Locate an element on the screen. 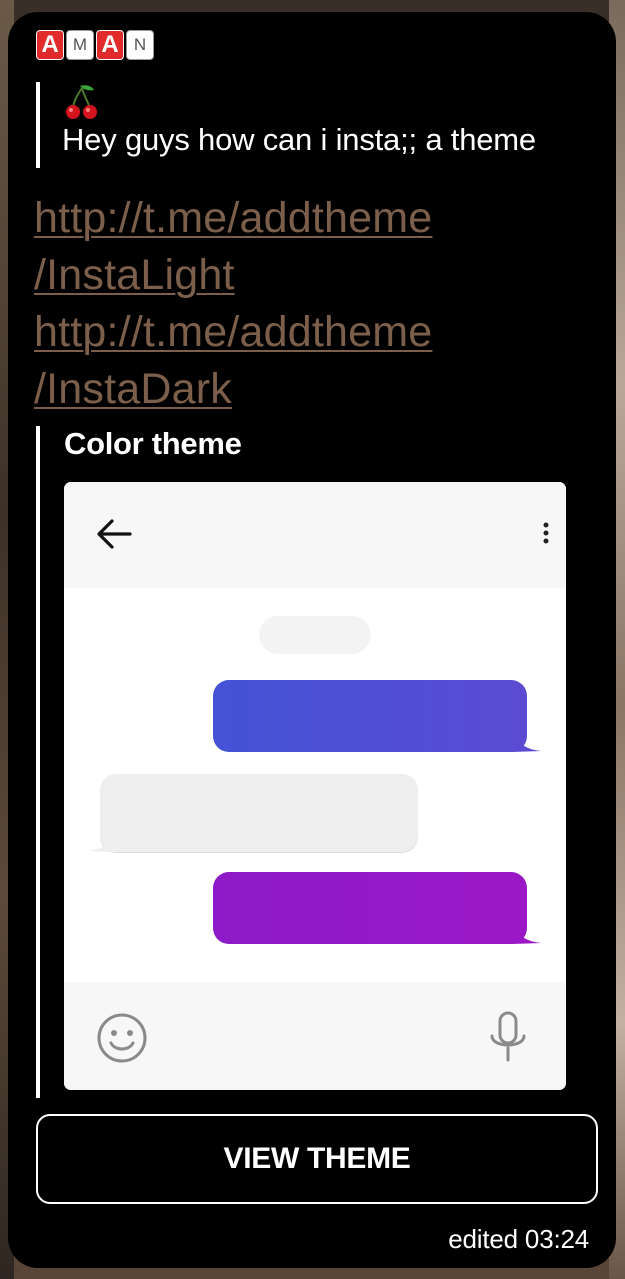 This screenshot has height=1279, width=625. theme-title: Color theme is located at coordinates (153, 443).